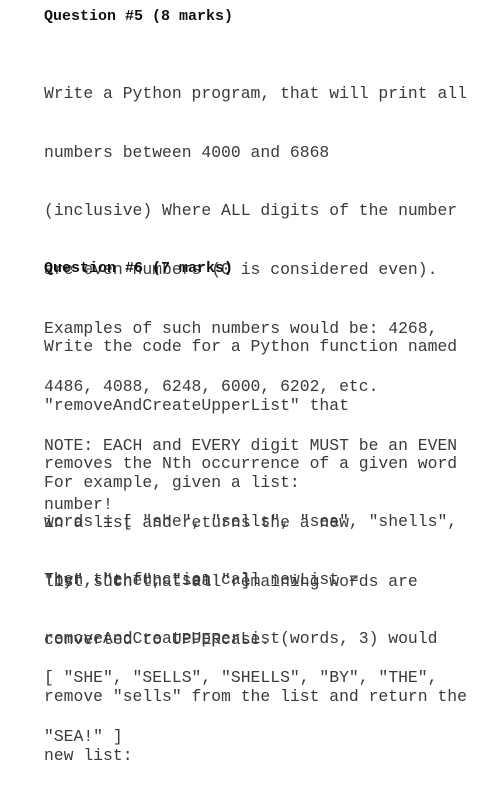 This screenshot has height=805, width=504. What do you see at coordinates (201, 580) in the screenshot?
I see `explanation-line: Then the function call newList =` at bounding box center [201, 580].